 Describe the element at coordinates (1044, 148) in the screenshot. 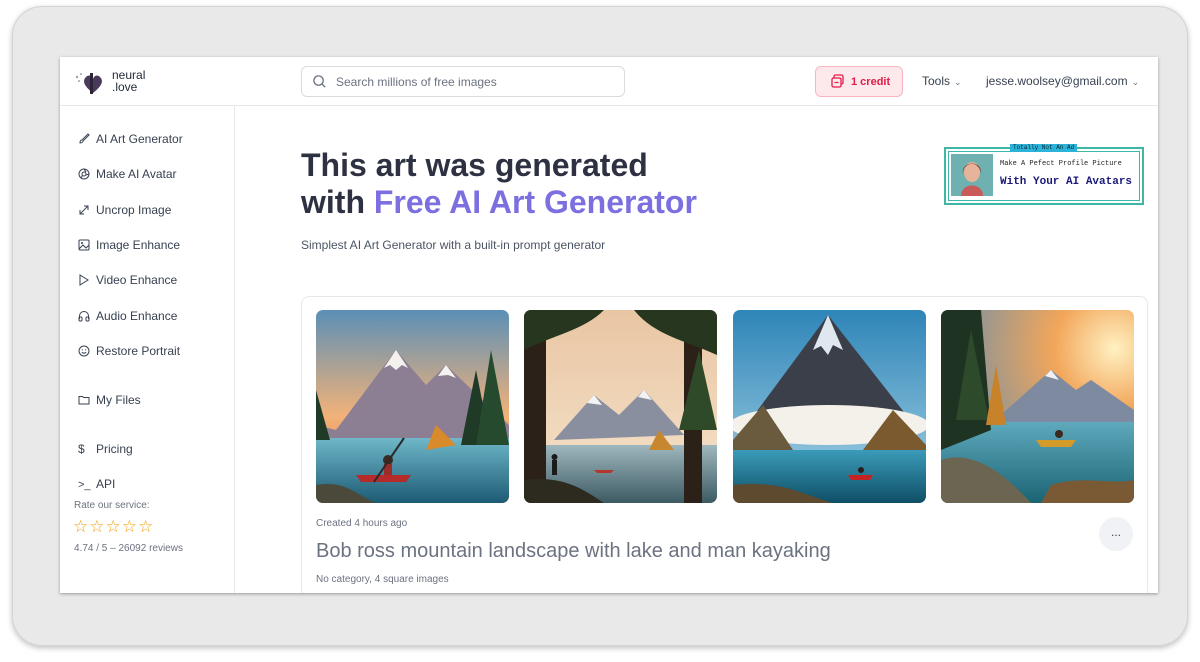

I see `ad-tag: Totally Not An Ad` at that location.